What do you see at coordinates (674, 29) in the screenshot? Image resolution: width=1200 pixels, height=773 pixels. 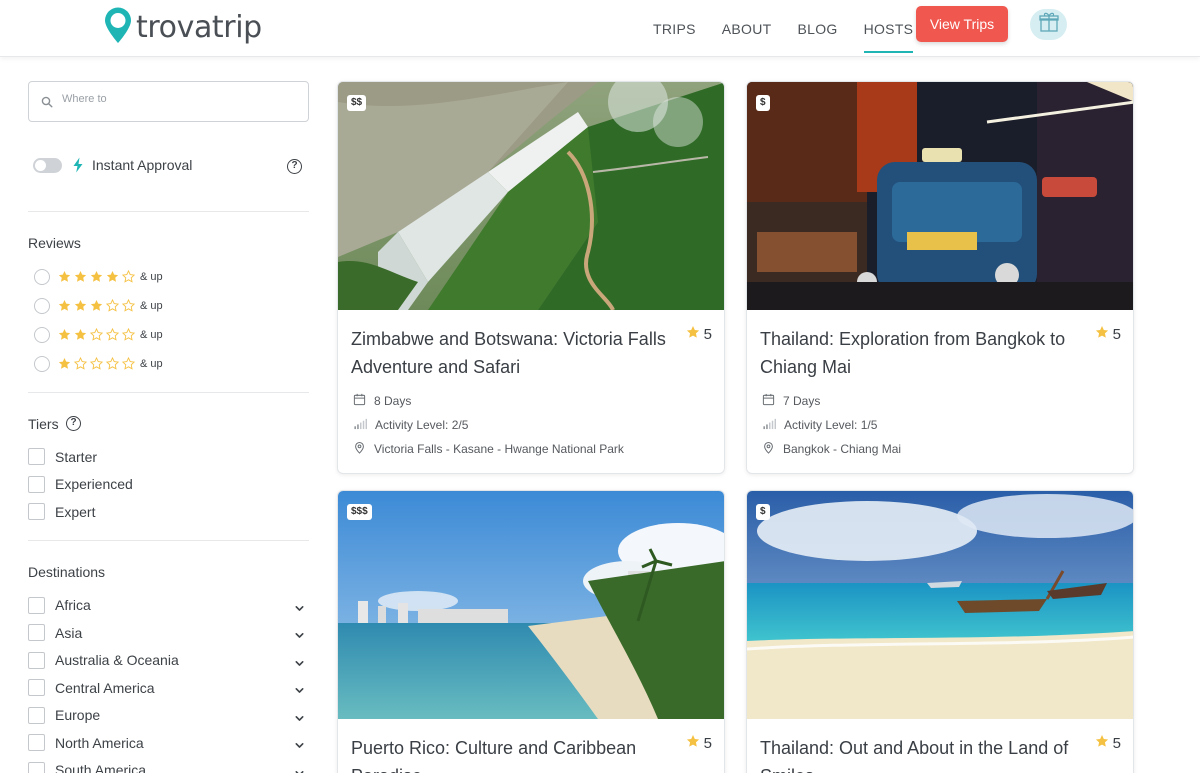 I see `nav-trips: TRIPS` at bounding box center [674, 29].